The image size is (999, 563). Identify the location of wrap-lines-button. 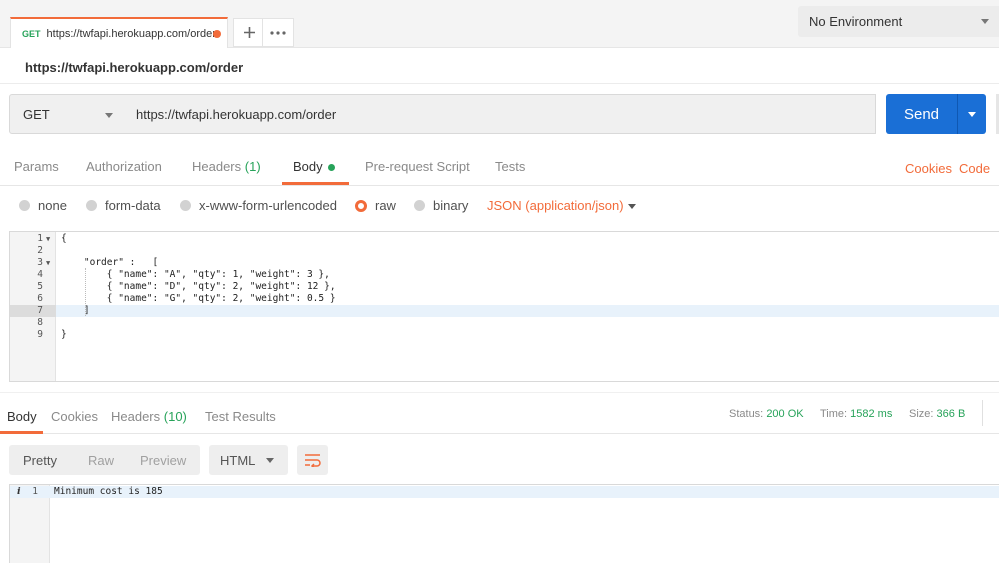
(312, 460).